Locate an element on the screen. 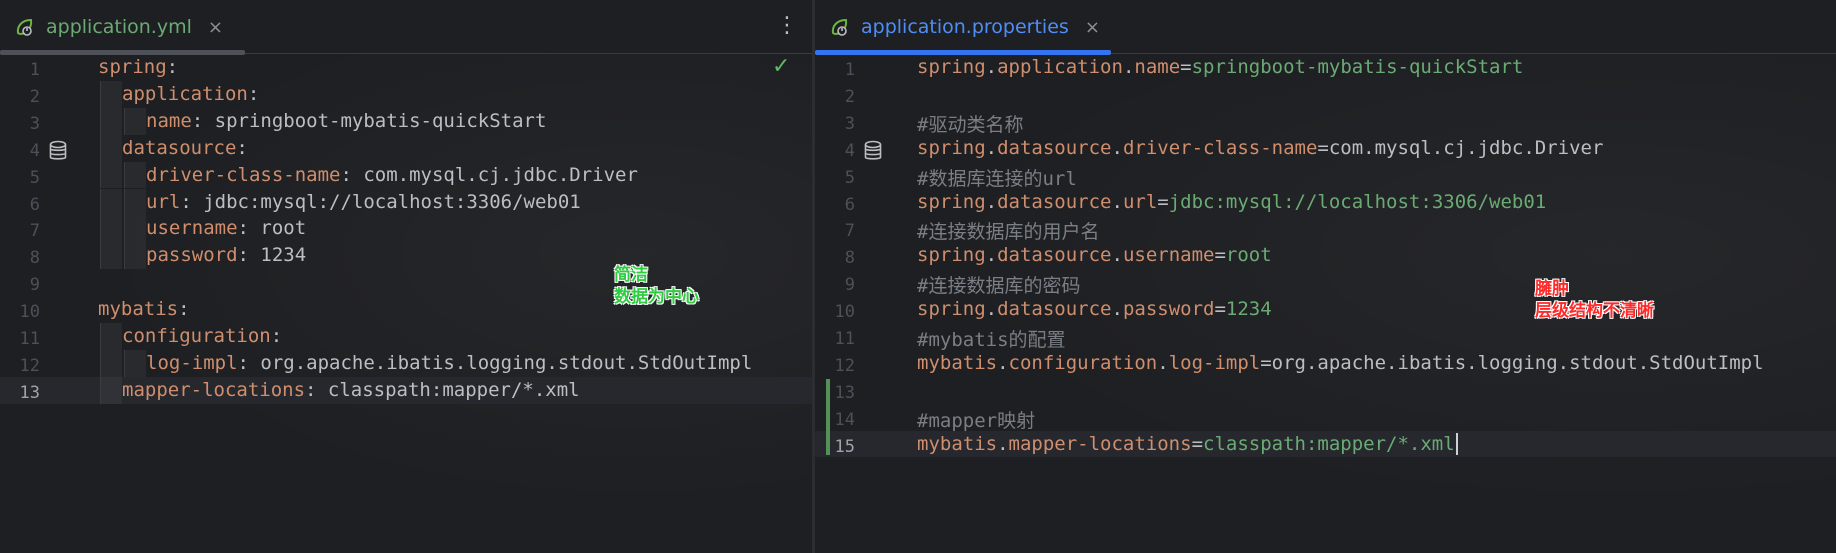  yaml-code: password: 1234 is located at coordinates (226, 255).